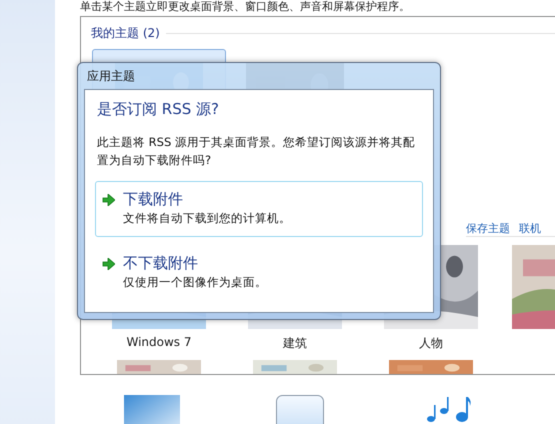 This screenshot has width=555, height=424. What do you see at coordinates (160, 263) in the screenshot?
I see `option-title: 不下载附件` at bounding box center [160, 263].